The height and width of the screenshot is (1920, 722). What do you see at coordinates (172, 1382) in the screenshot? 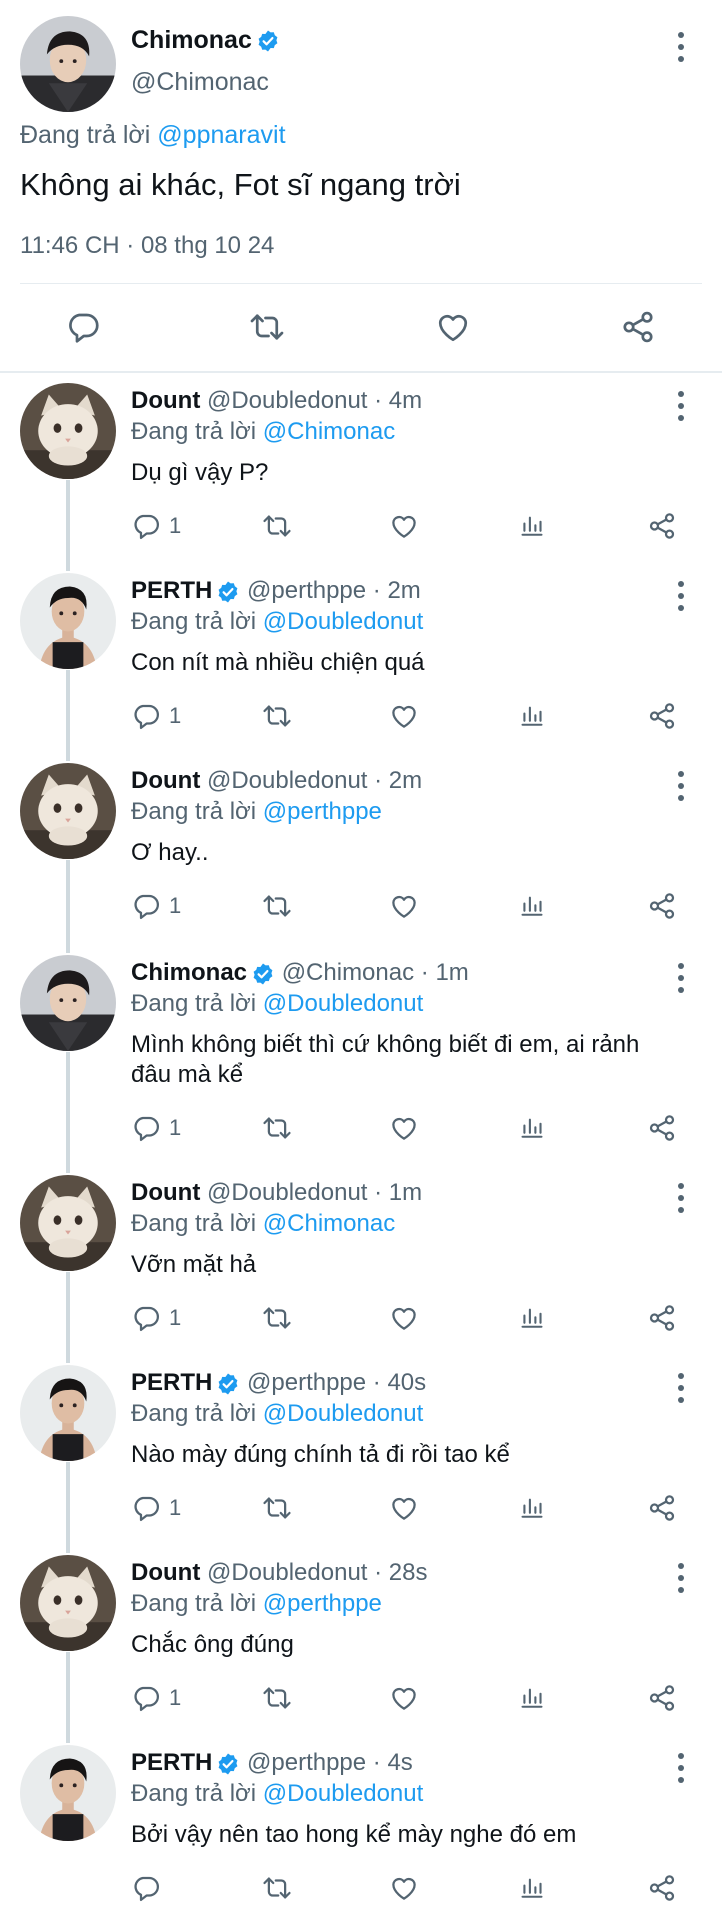
I see `author-name: PERTH` at bounding box center [172, 1382].